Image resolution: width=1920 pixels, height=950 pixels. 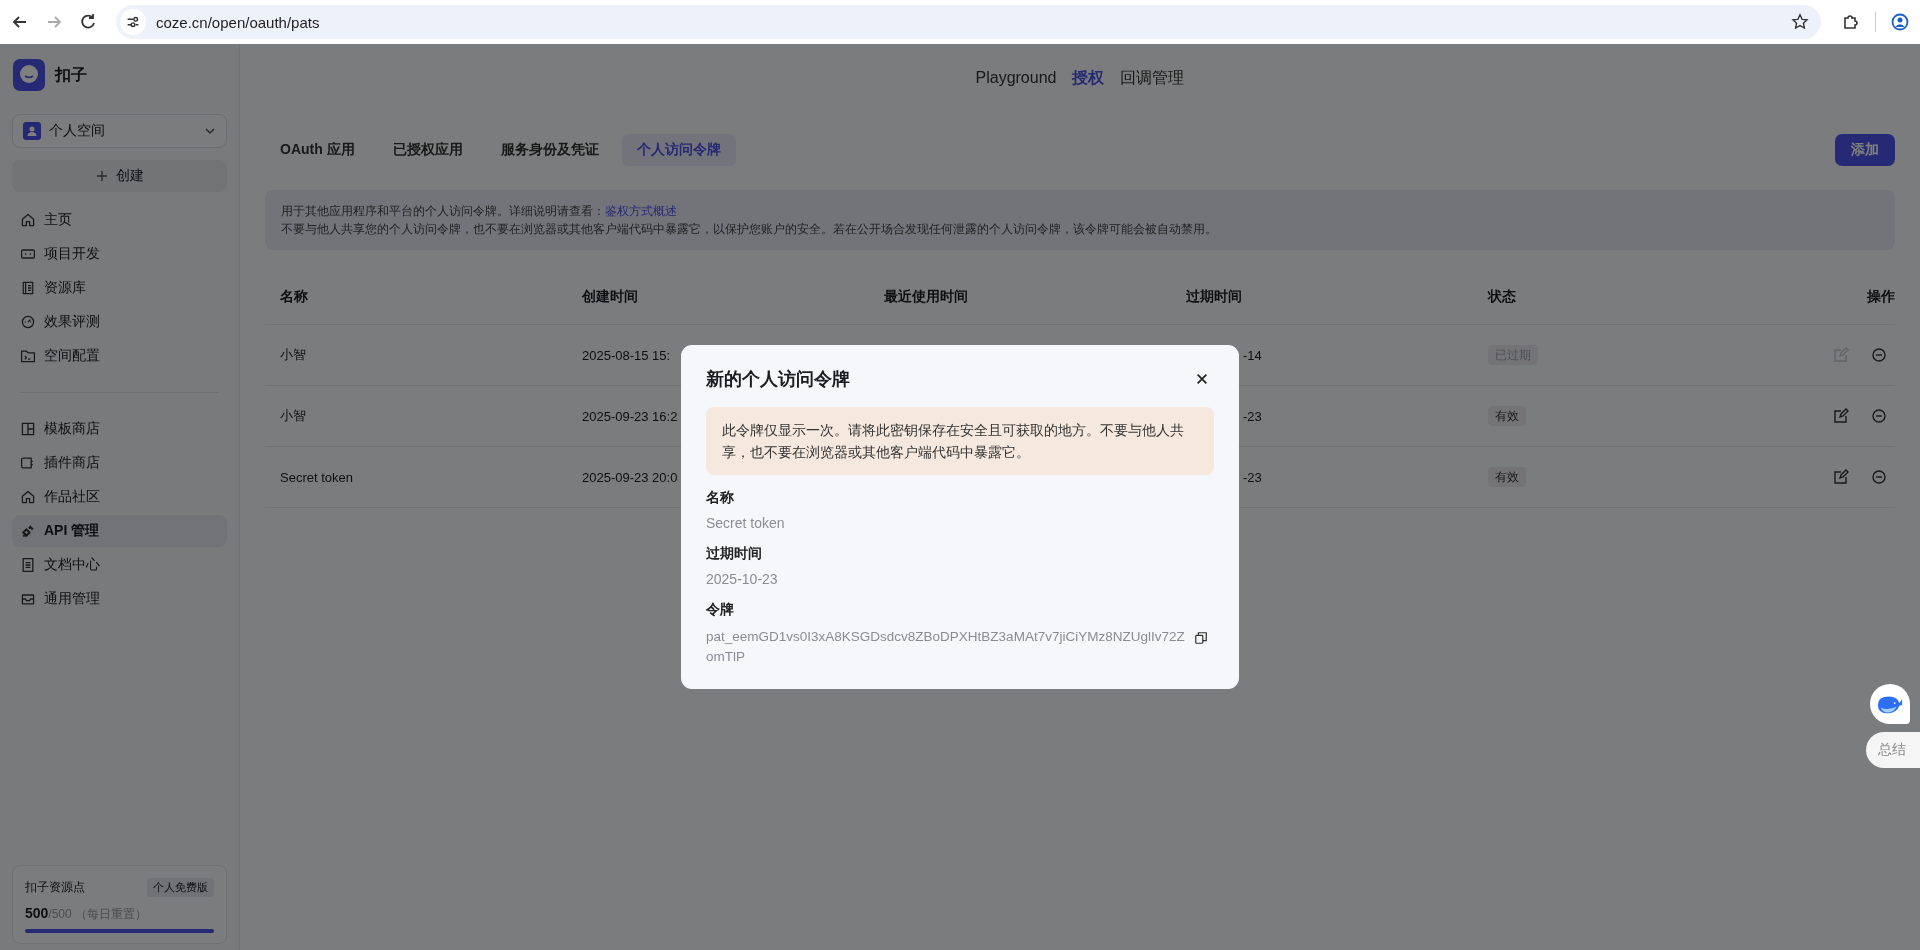 I want to click on app-name: 扣子, so click(x=71, y=74).